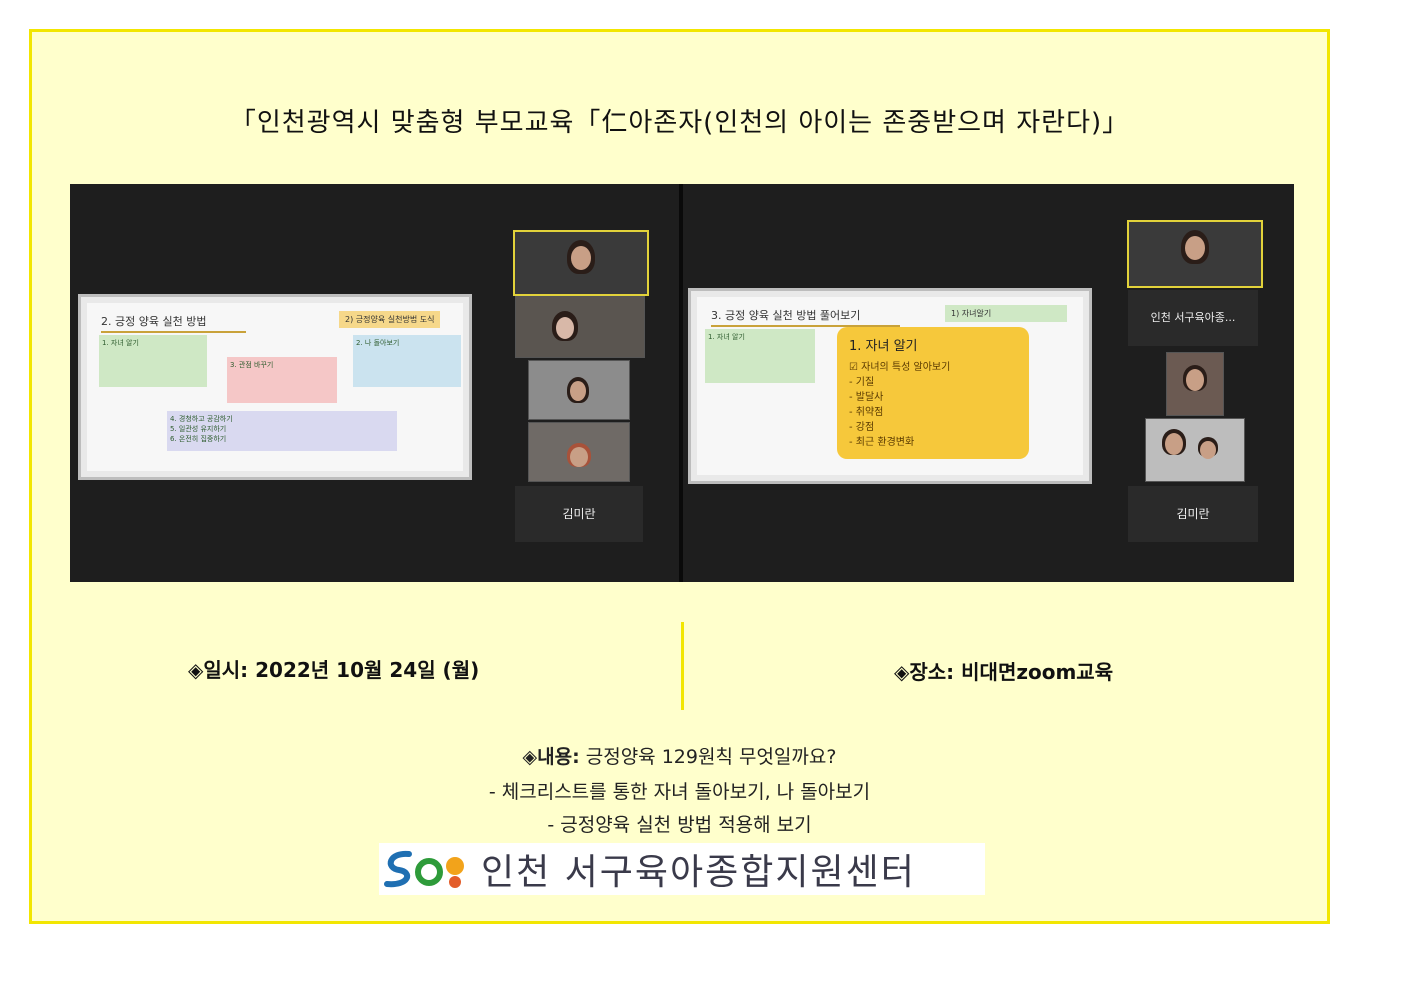  Describe the element at coordinates (407, 361) in the screenshot. I see `left-box-2: 2. 나 돌아보기` at that location.